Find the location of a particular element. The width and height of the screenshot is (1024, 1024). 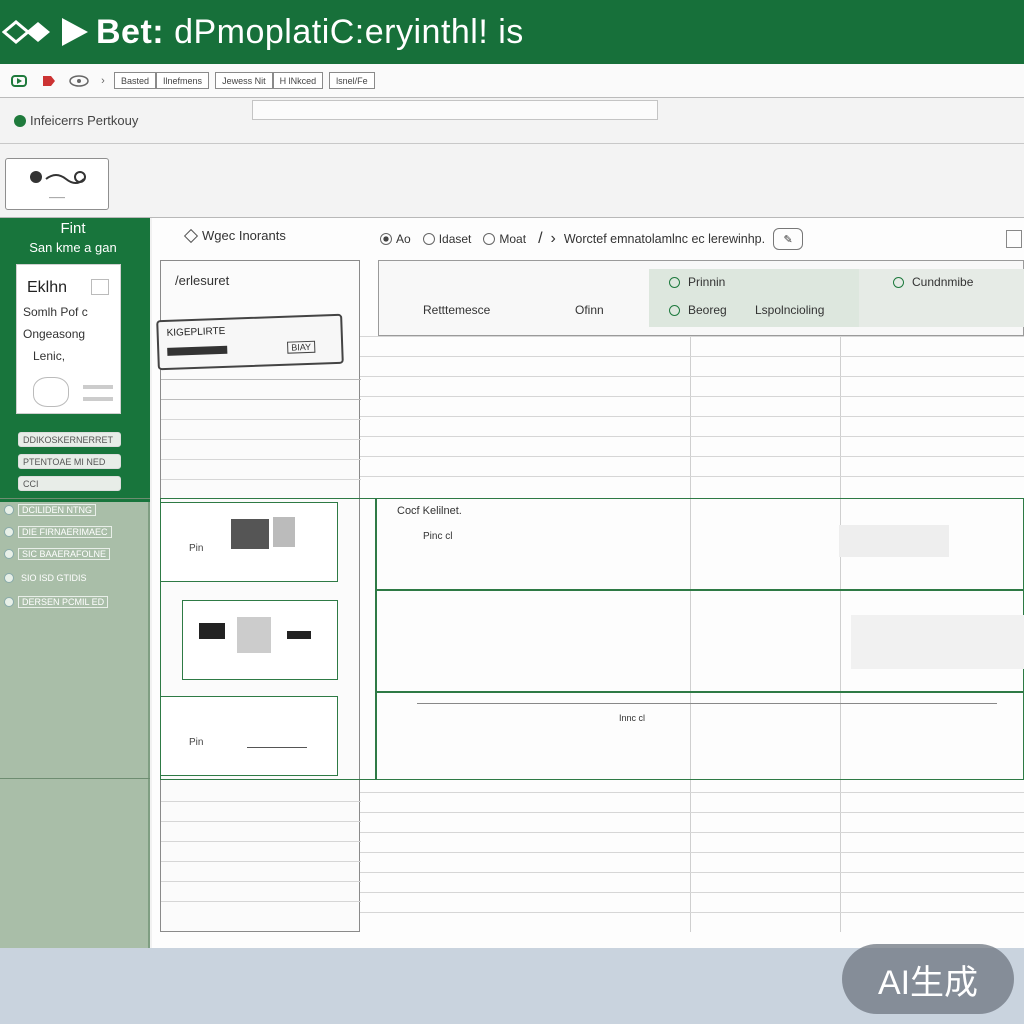

main-tab: Wgec Inorants is located at coordinates (234, 235).